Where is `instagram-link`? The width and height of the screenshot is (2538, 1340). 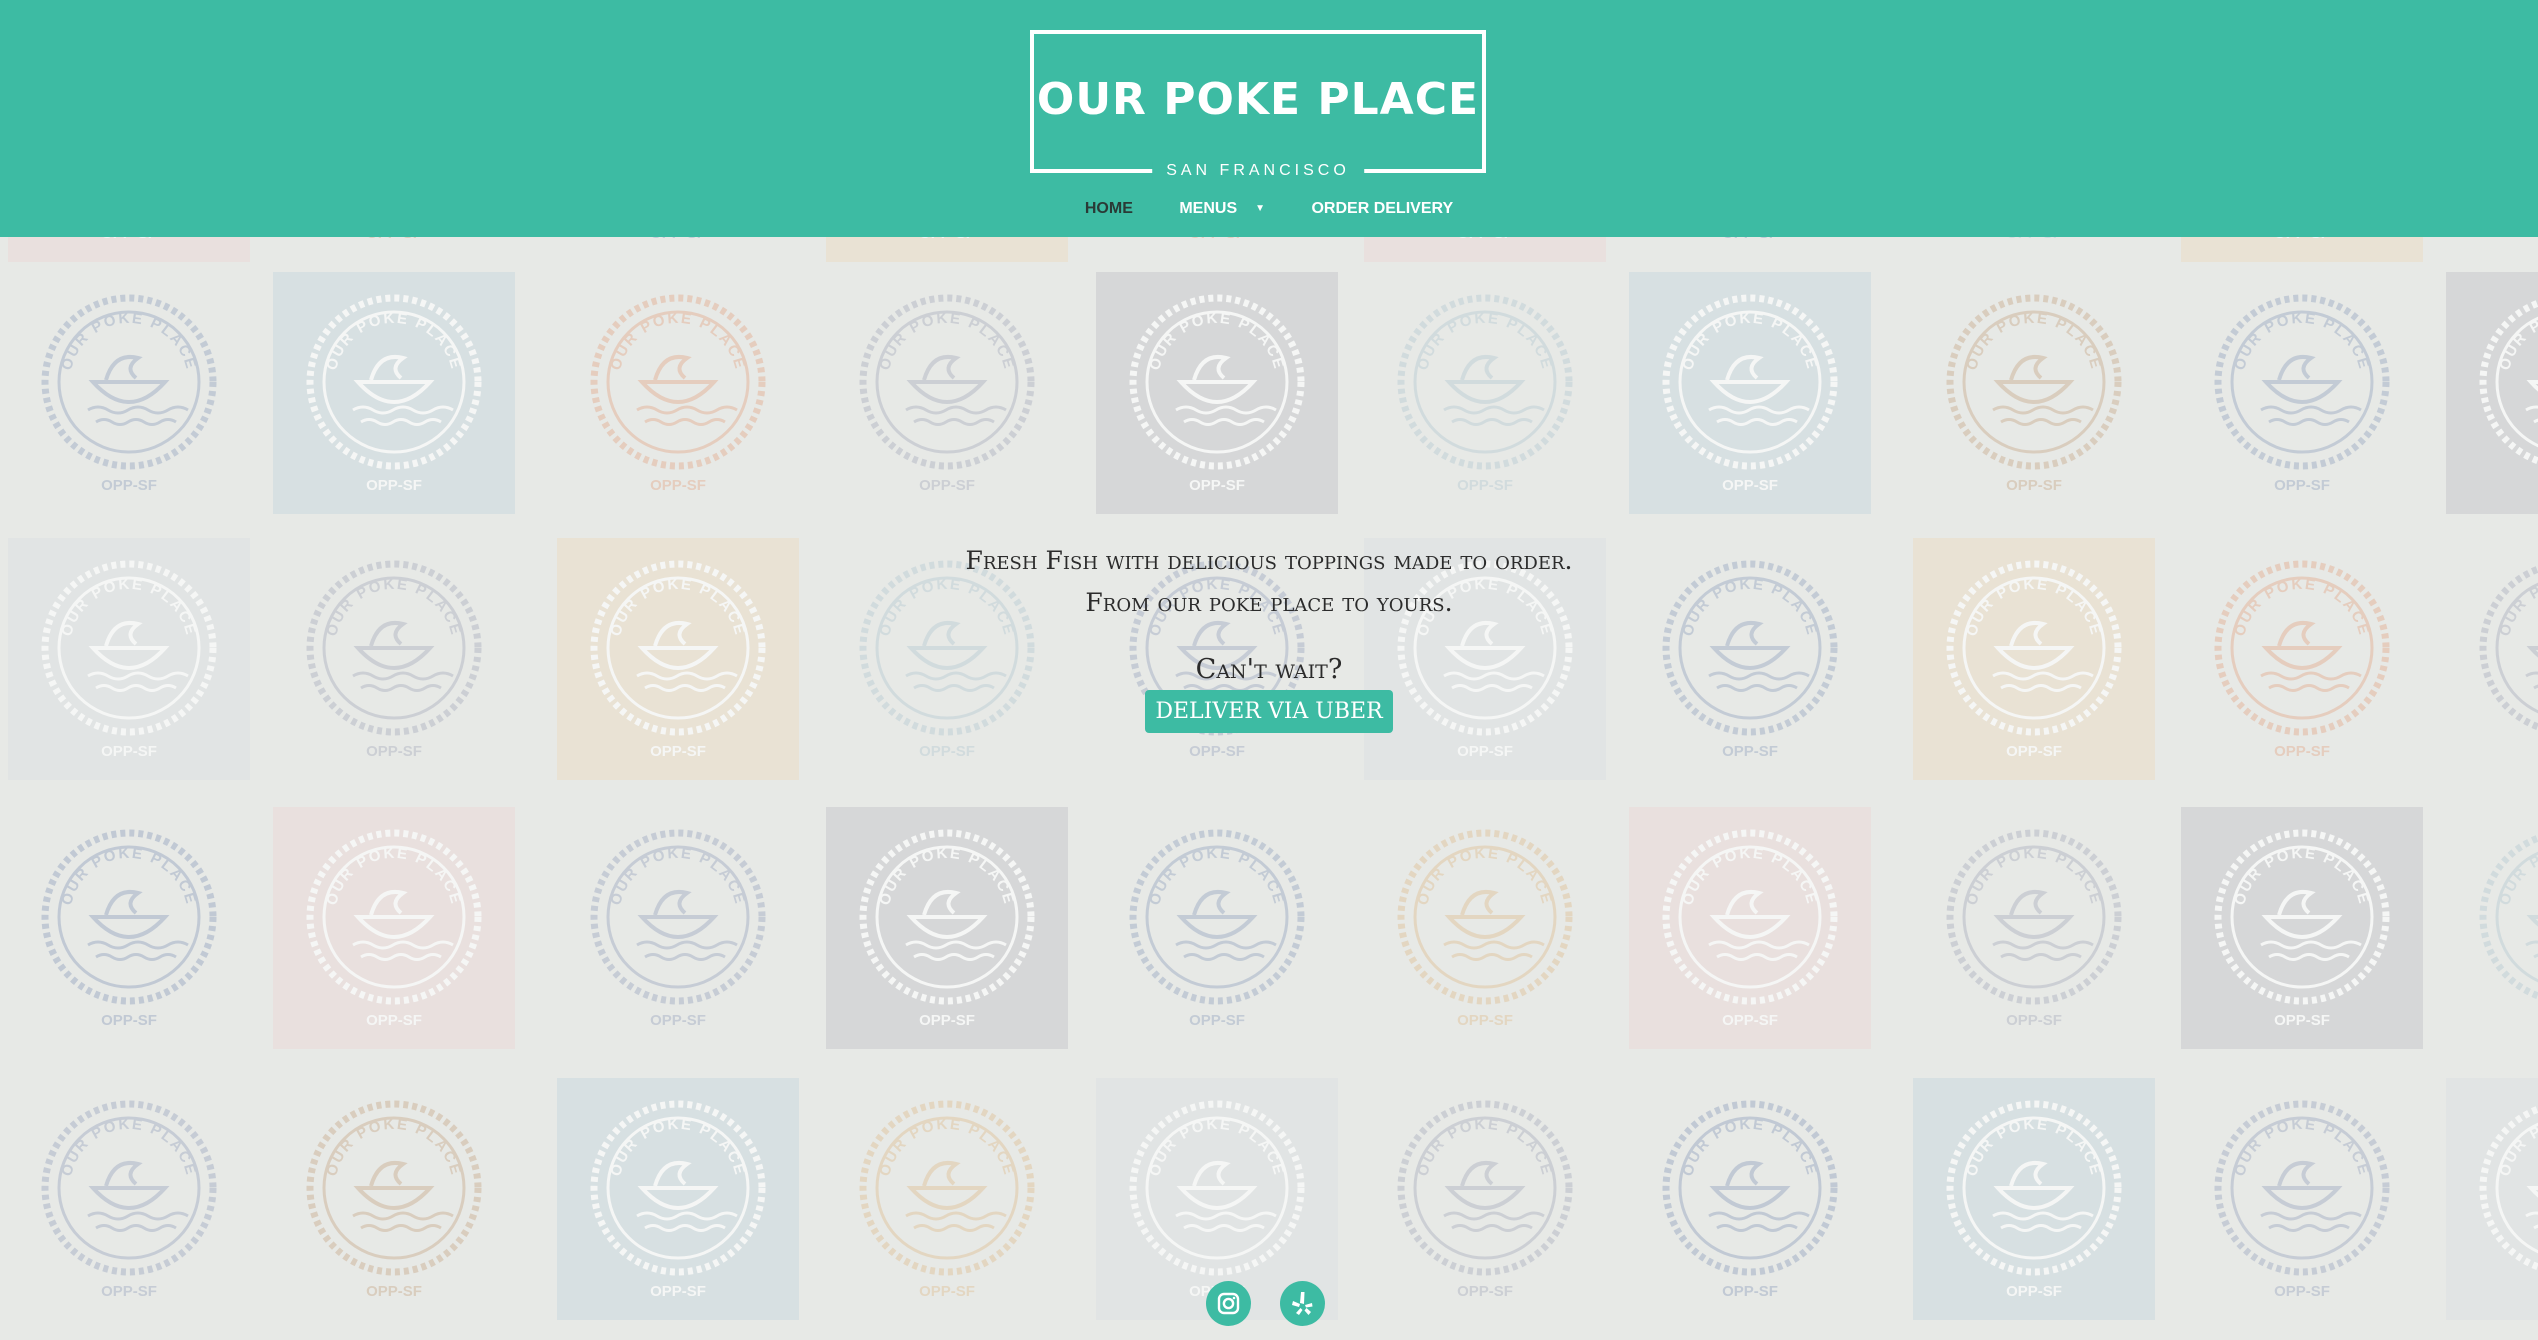
instagram-link is located at coordinates (1228, 1303).